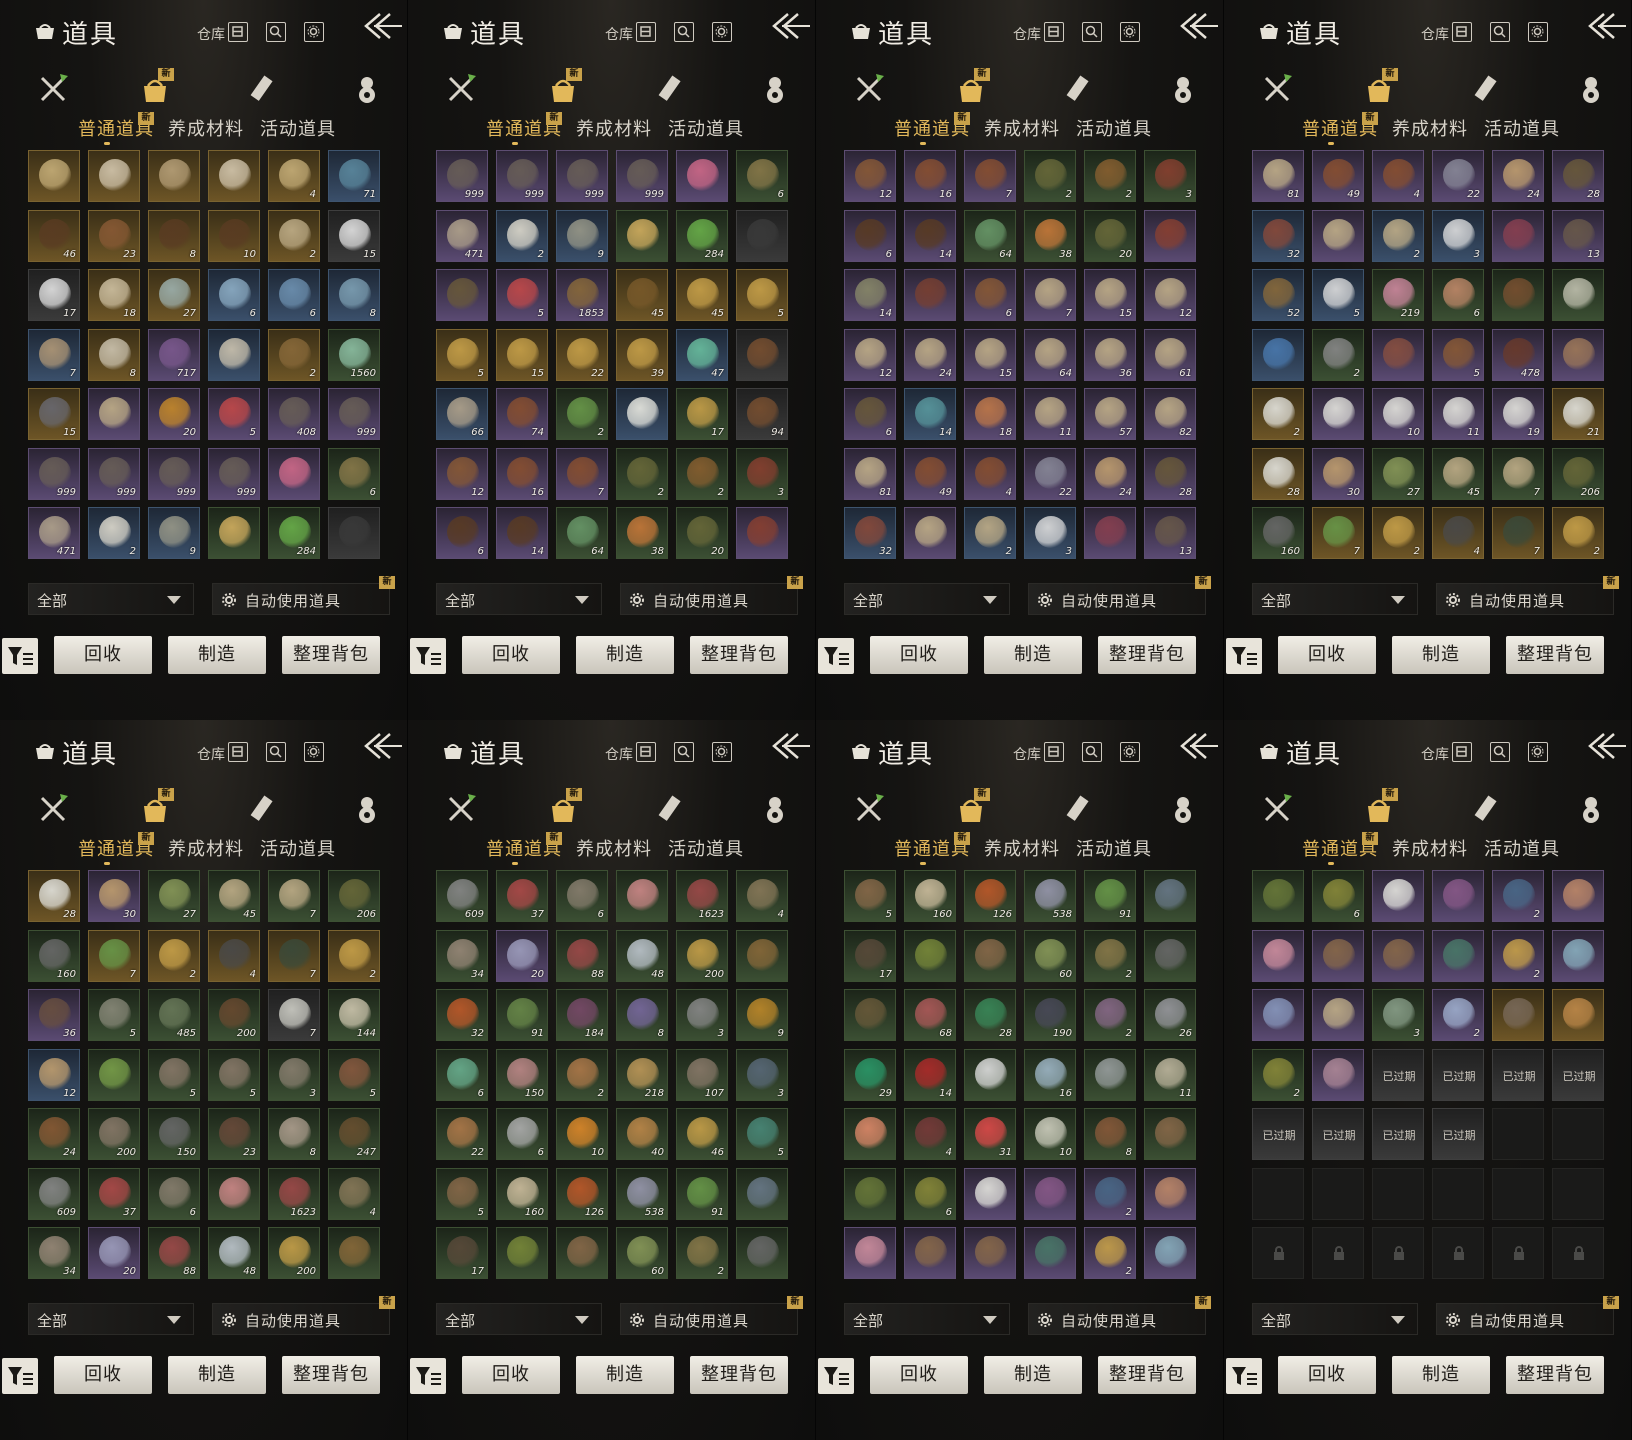 Image resolution: width=1632 pixels, height=1440 pixels. I want to click on back-arrow-icon, so click(1606, 27).